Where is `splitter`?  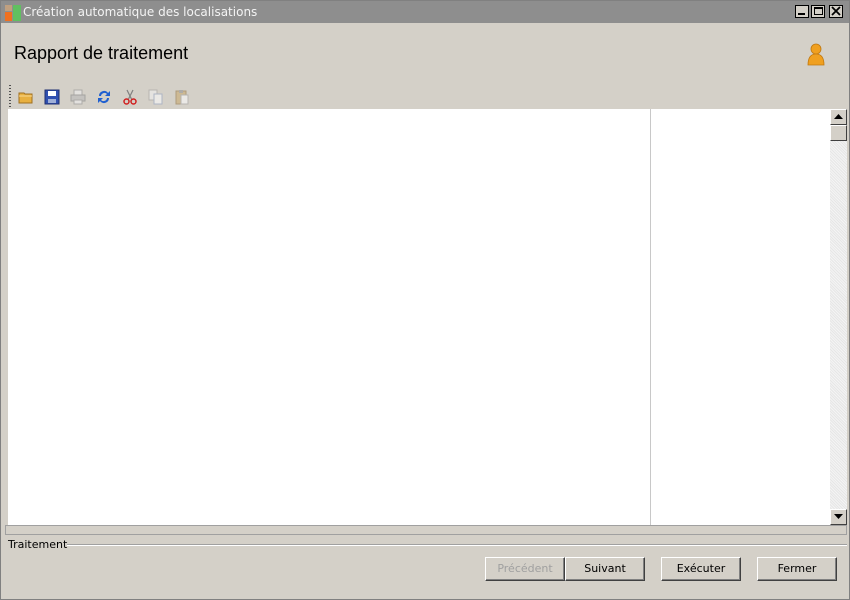 splitter is located at coordinates (650, 317).